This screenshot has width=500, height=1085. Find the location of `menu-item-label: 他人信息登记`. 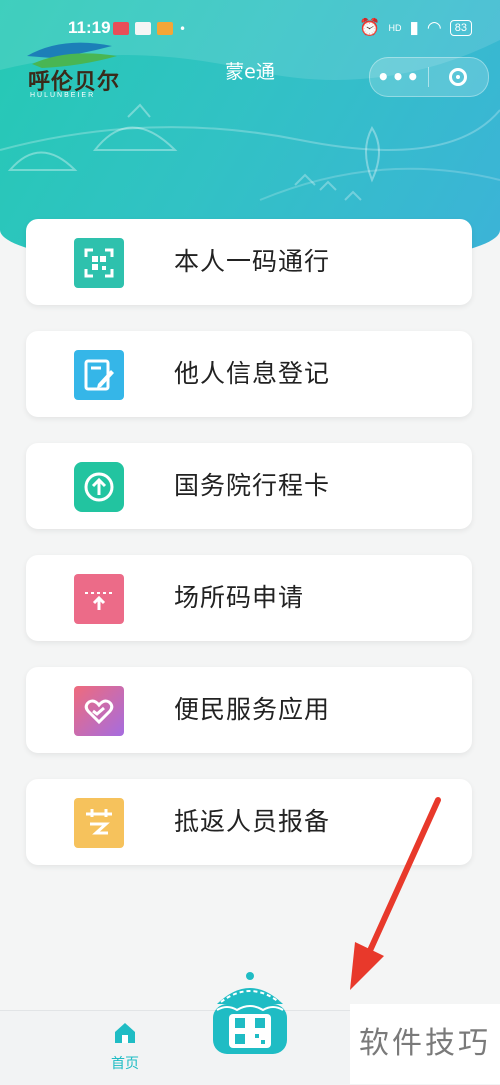

menu-item-label: 他人信息登记 is located at coordinates (252, 373).